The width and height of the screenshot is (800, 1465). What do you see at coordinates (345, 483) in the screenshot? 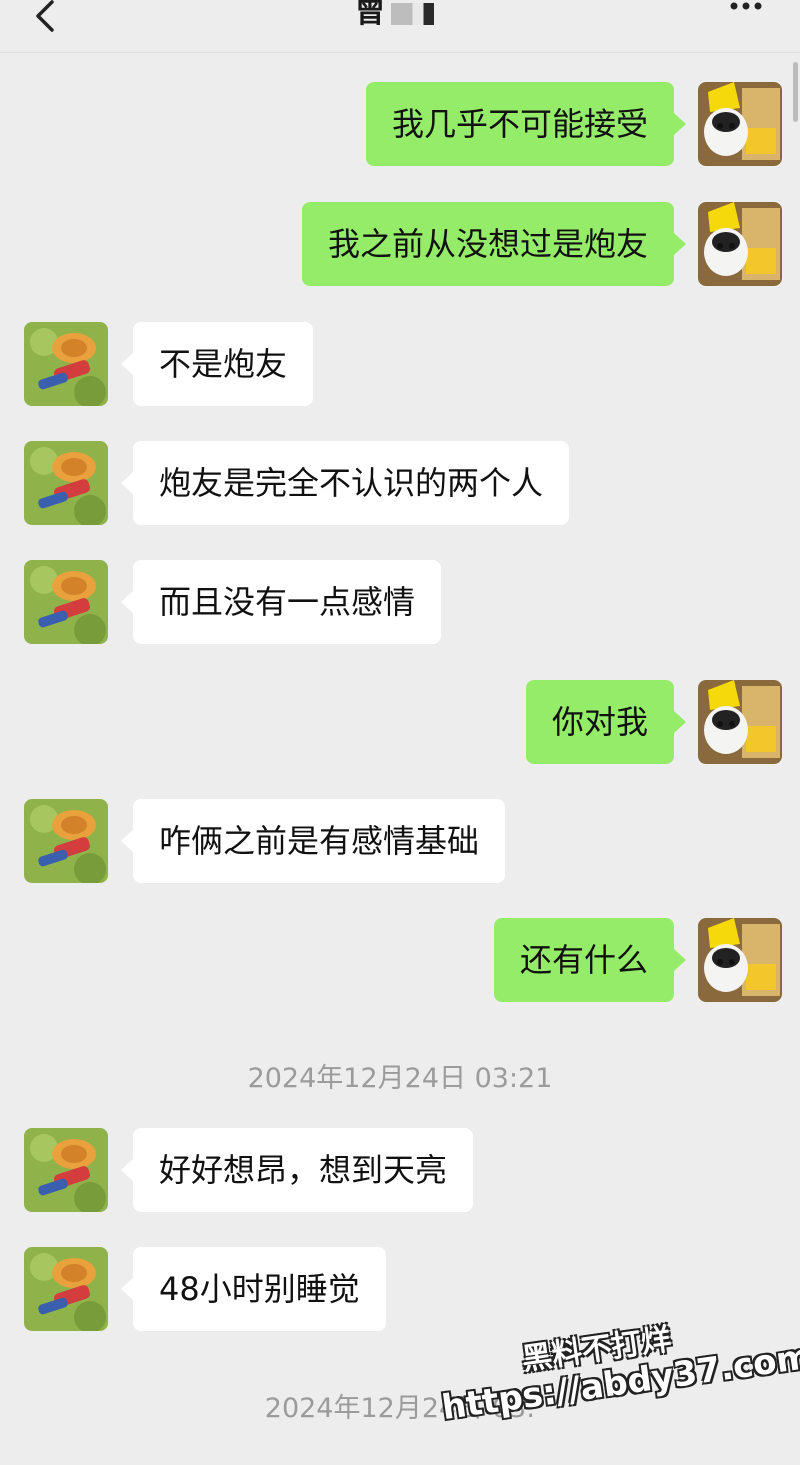
I see `message-bubble: 炮友是完全不认识的两个人` at bounding box center [345, 483].